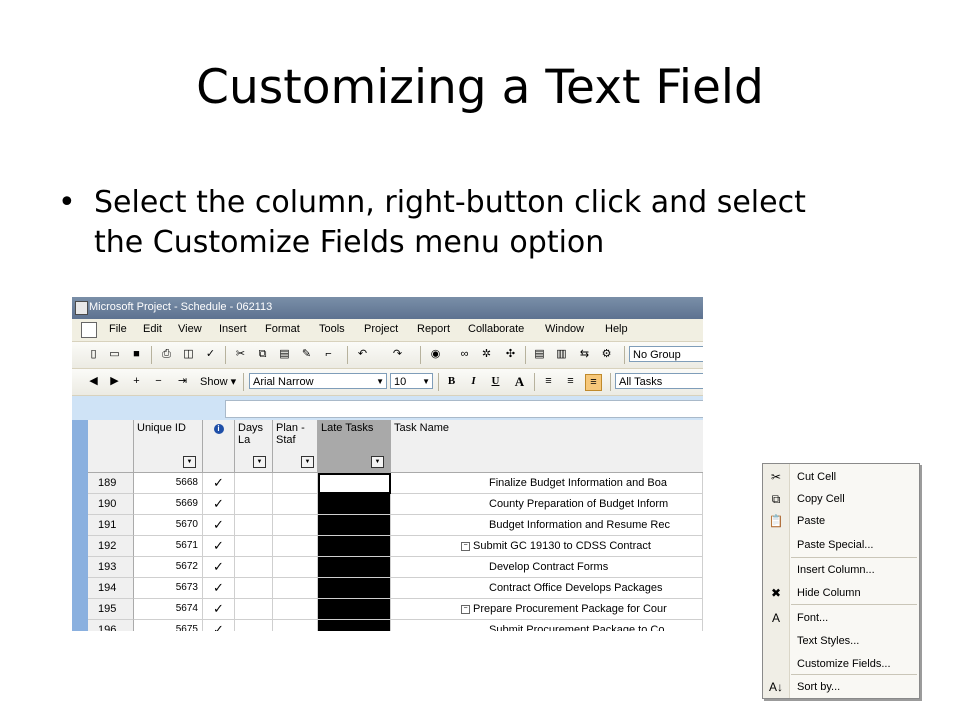 This screenshot has height=720, width=960. Describe the element at coordinates (168, 609) in the screenshot. I see `unique-id-cell: 5674` at that location.